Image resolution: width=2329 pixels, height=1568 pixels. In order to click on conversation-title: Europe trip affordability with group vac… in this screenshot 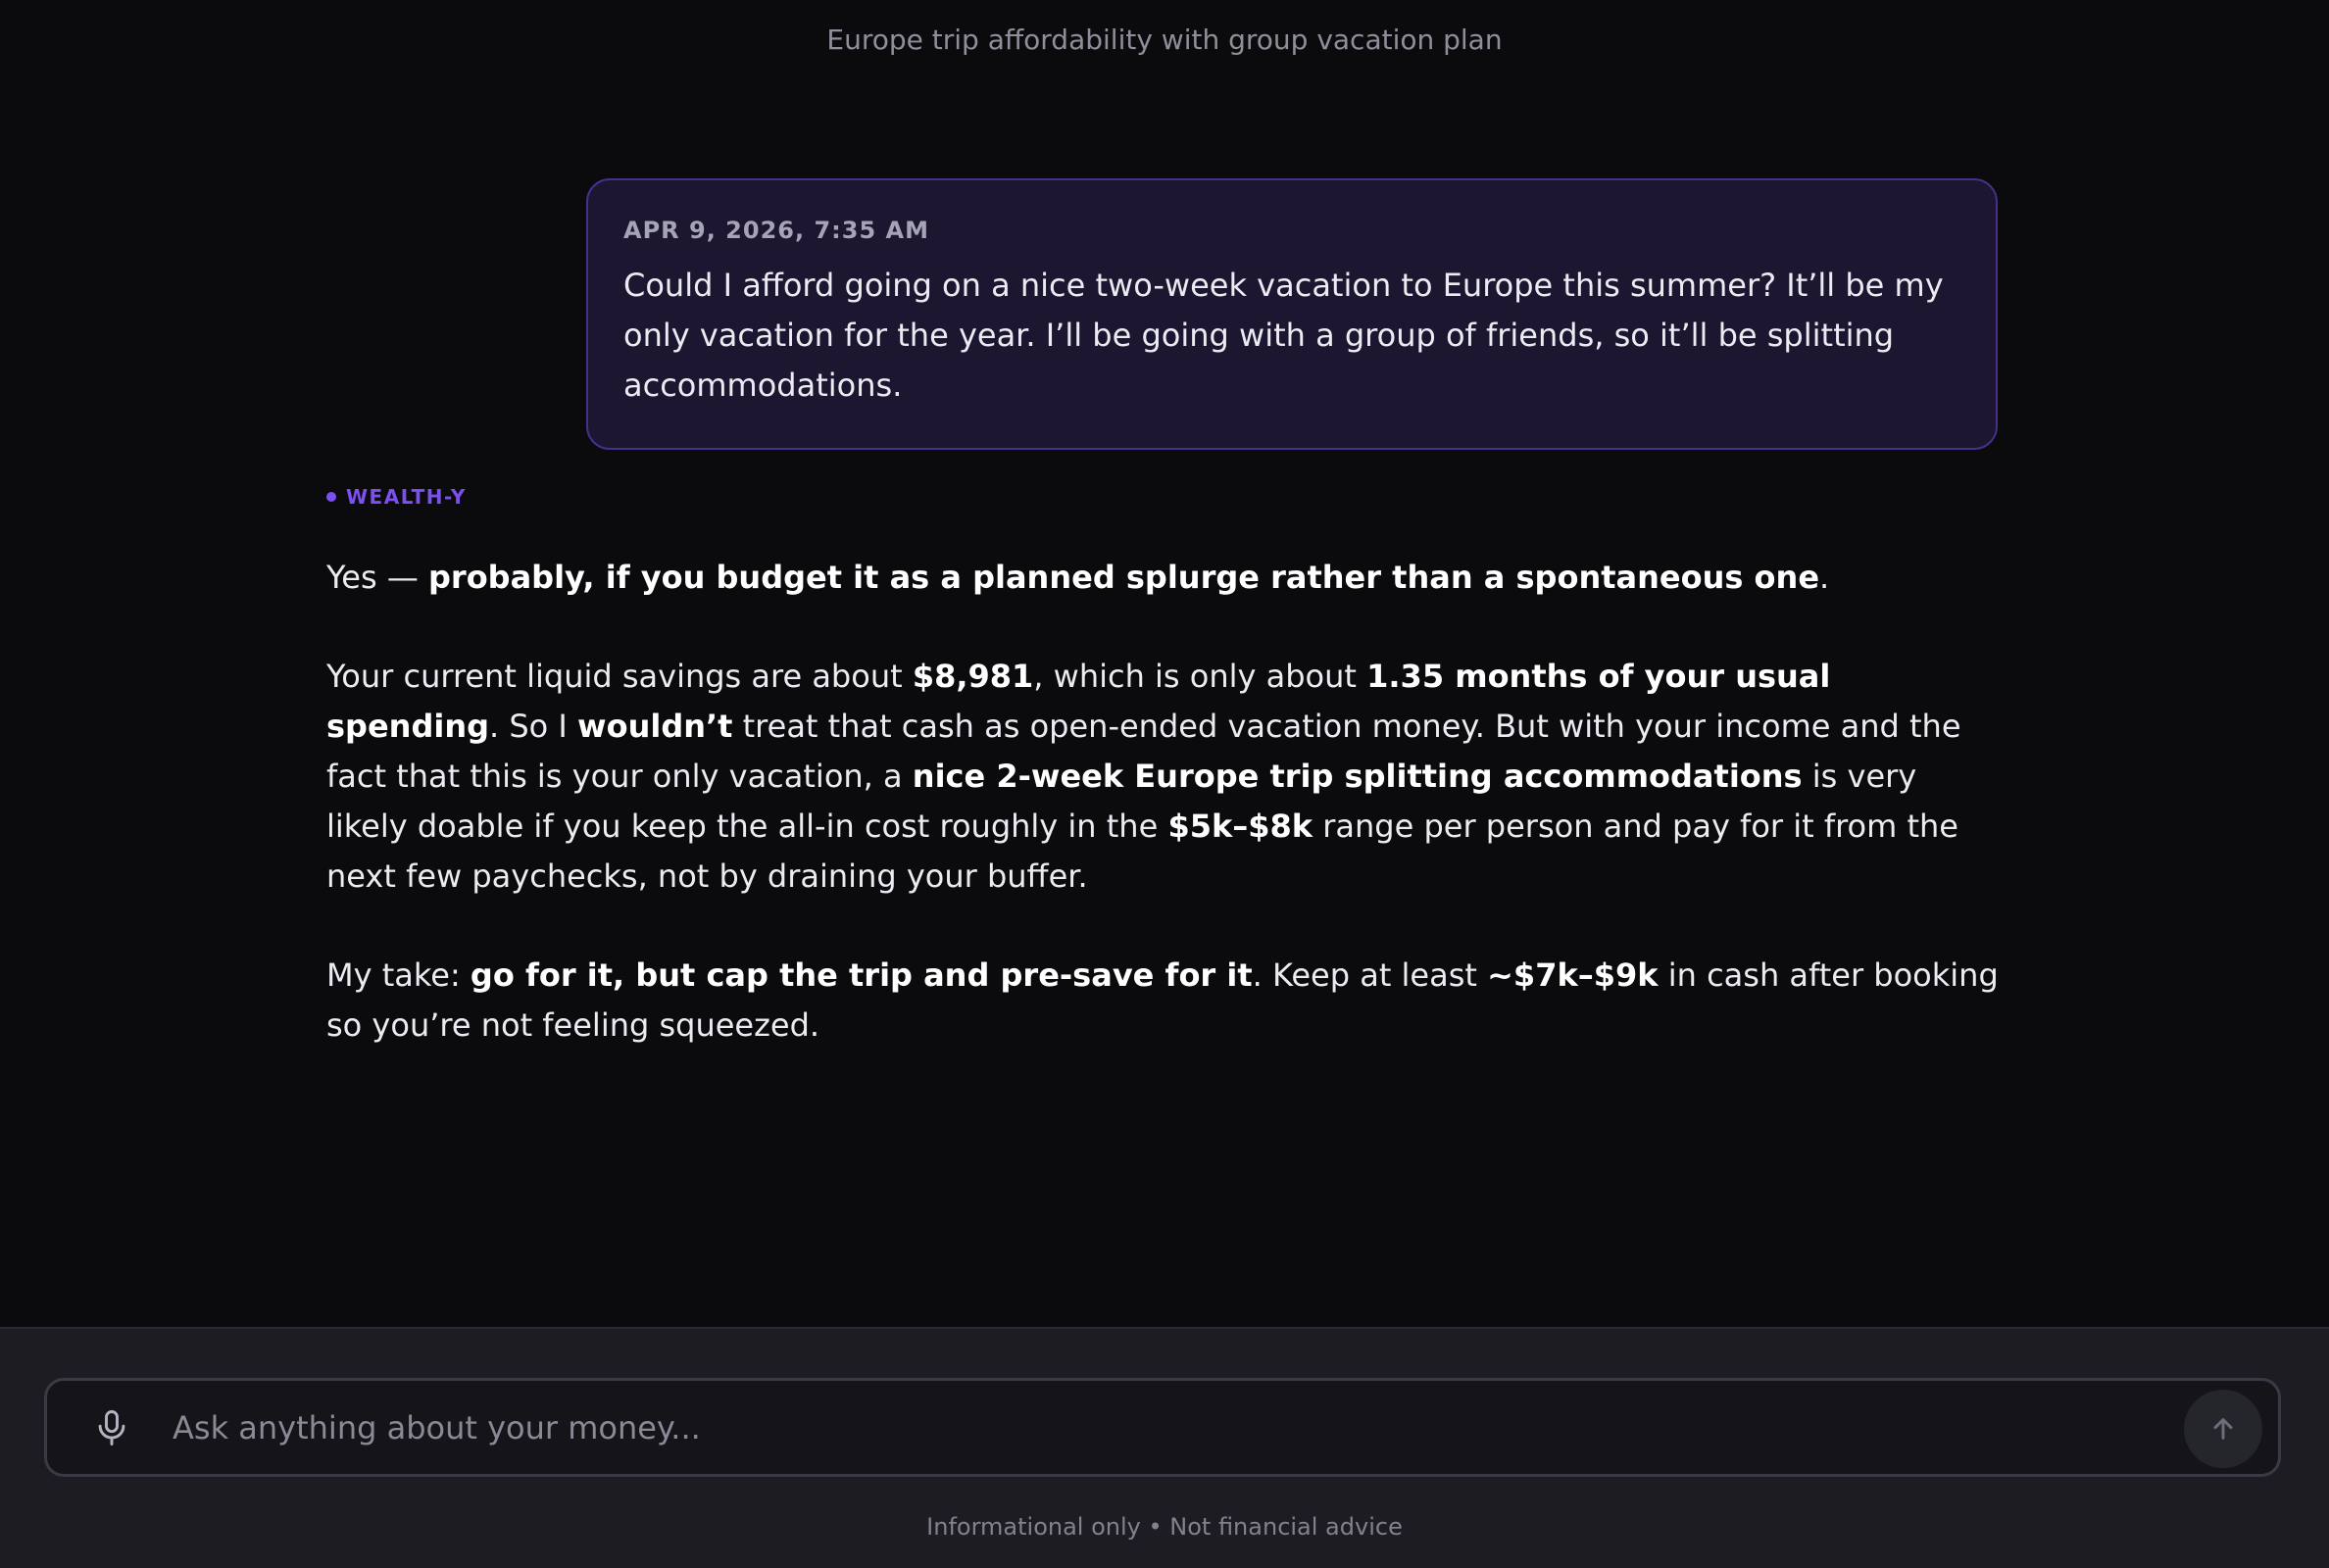, I will do `click(1164, 40)`.